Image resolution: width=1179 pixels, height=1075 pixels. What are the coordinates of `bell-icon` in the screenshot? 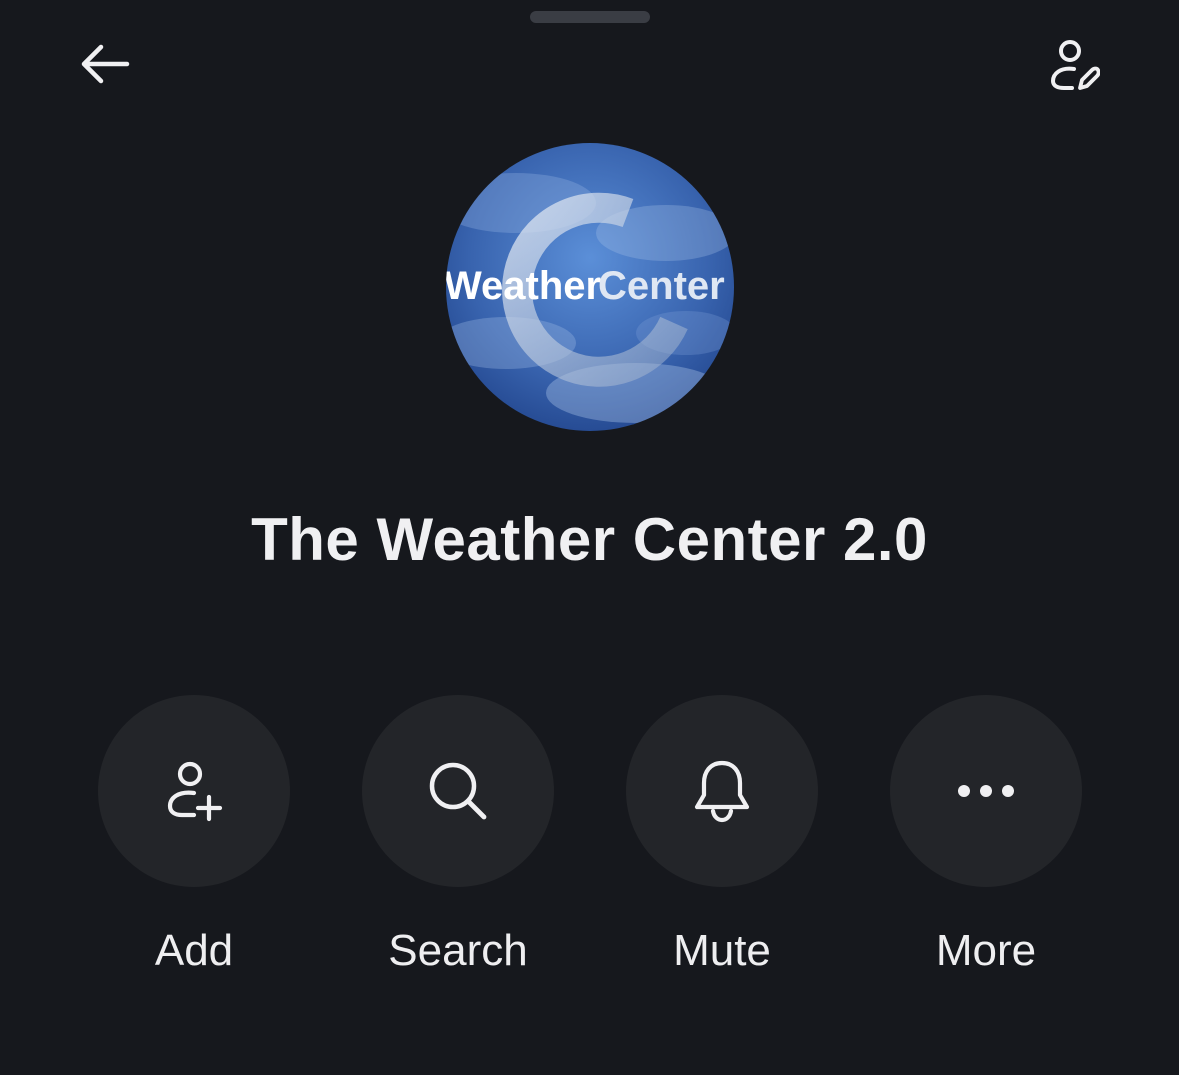 It's located at (722, 791).